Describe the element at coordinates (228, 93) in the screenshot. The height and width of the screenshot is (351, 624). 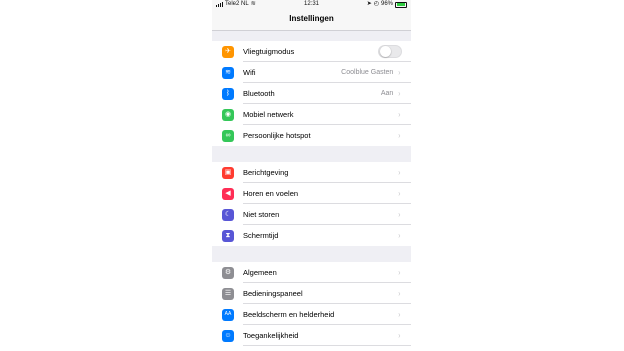
I see `bluetooth-icon: ᛒ` at that location.